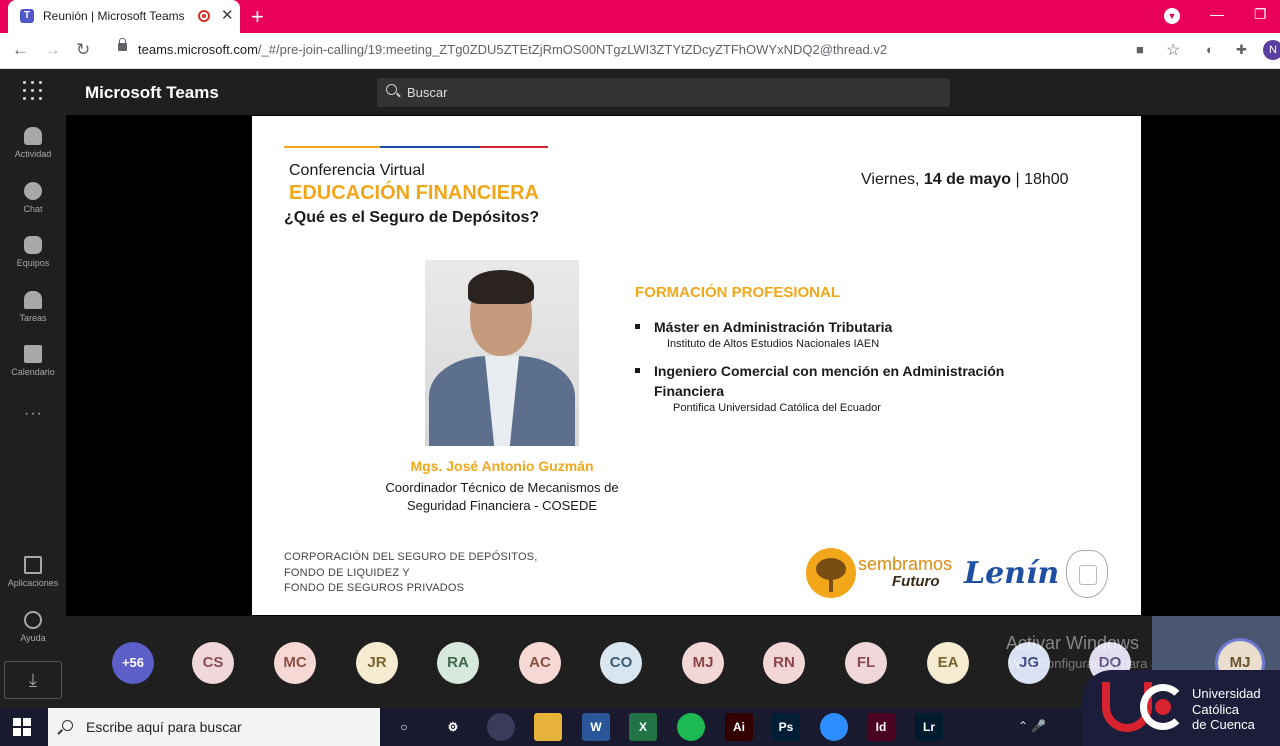  I want to click on speaker-photo, so click(502, 353).